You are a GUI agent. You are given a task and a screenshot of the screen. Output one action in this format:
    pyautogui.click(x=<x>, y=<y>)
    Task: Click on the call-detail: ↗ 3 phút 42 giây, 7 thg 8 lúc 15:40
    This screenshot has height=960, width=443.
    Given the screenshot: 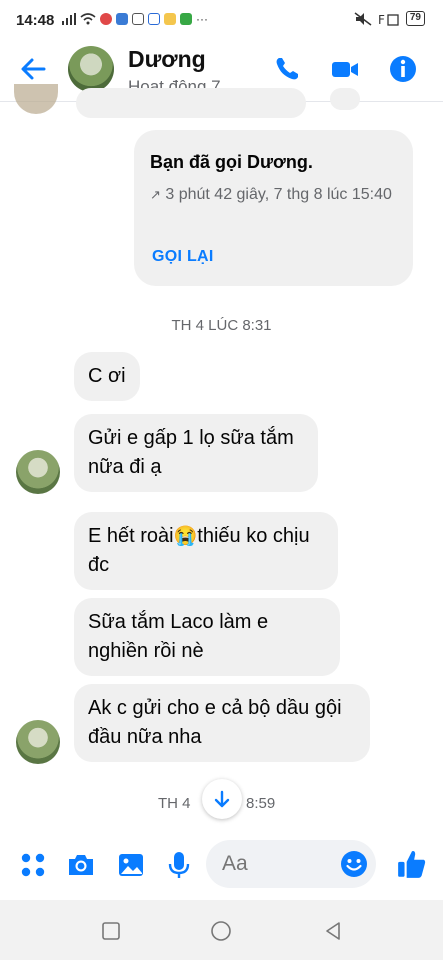 What is the action you would take?
    pyautogui.click(x=275, y=195)
    